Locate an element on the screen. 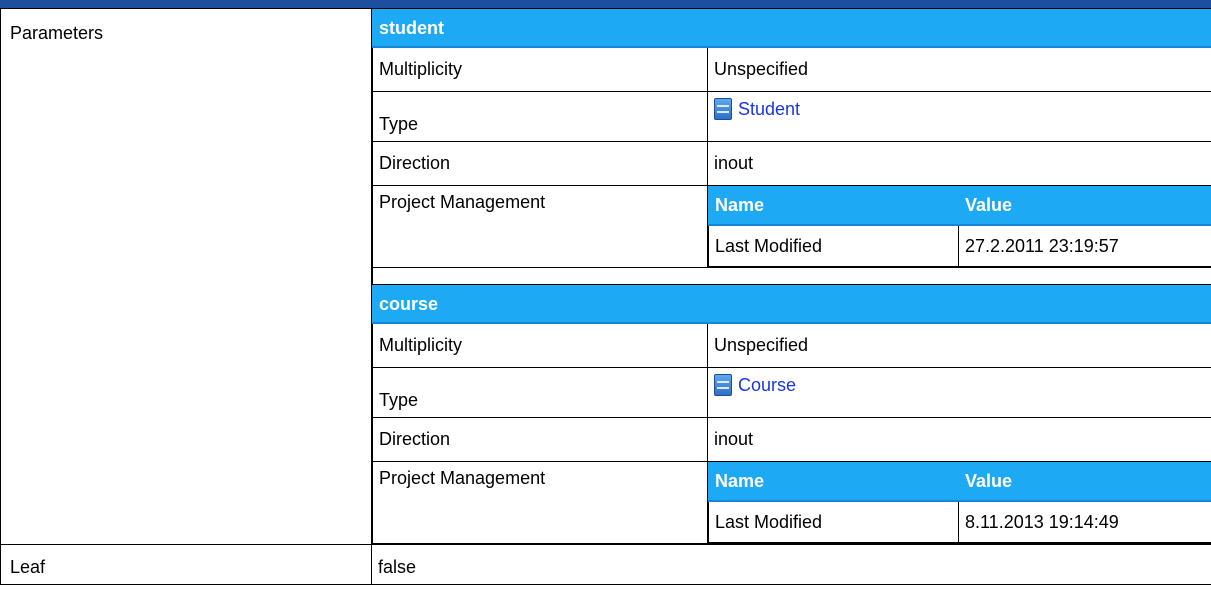 The image size is (1211, 613). leaf-label: Leaf is located at coordinates (186, 564).